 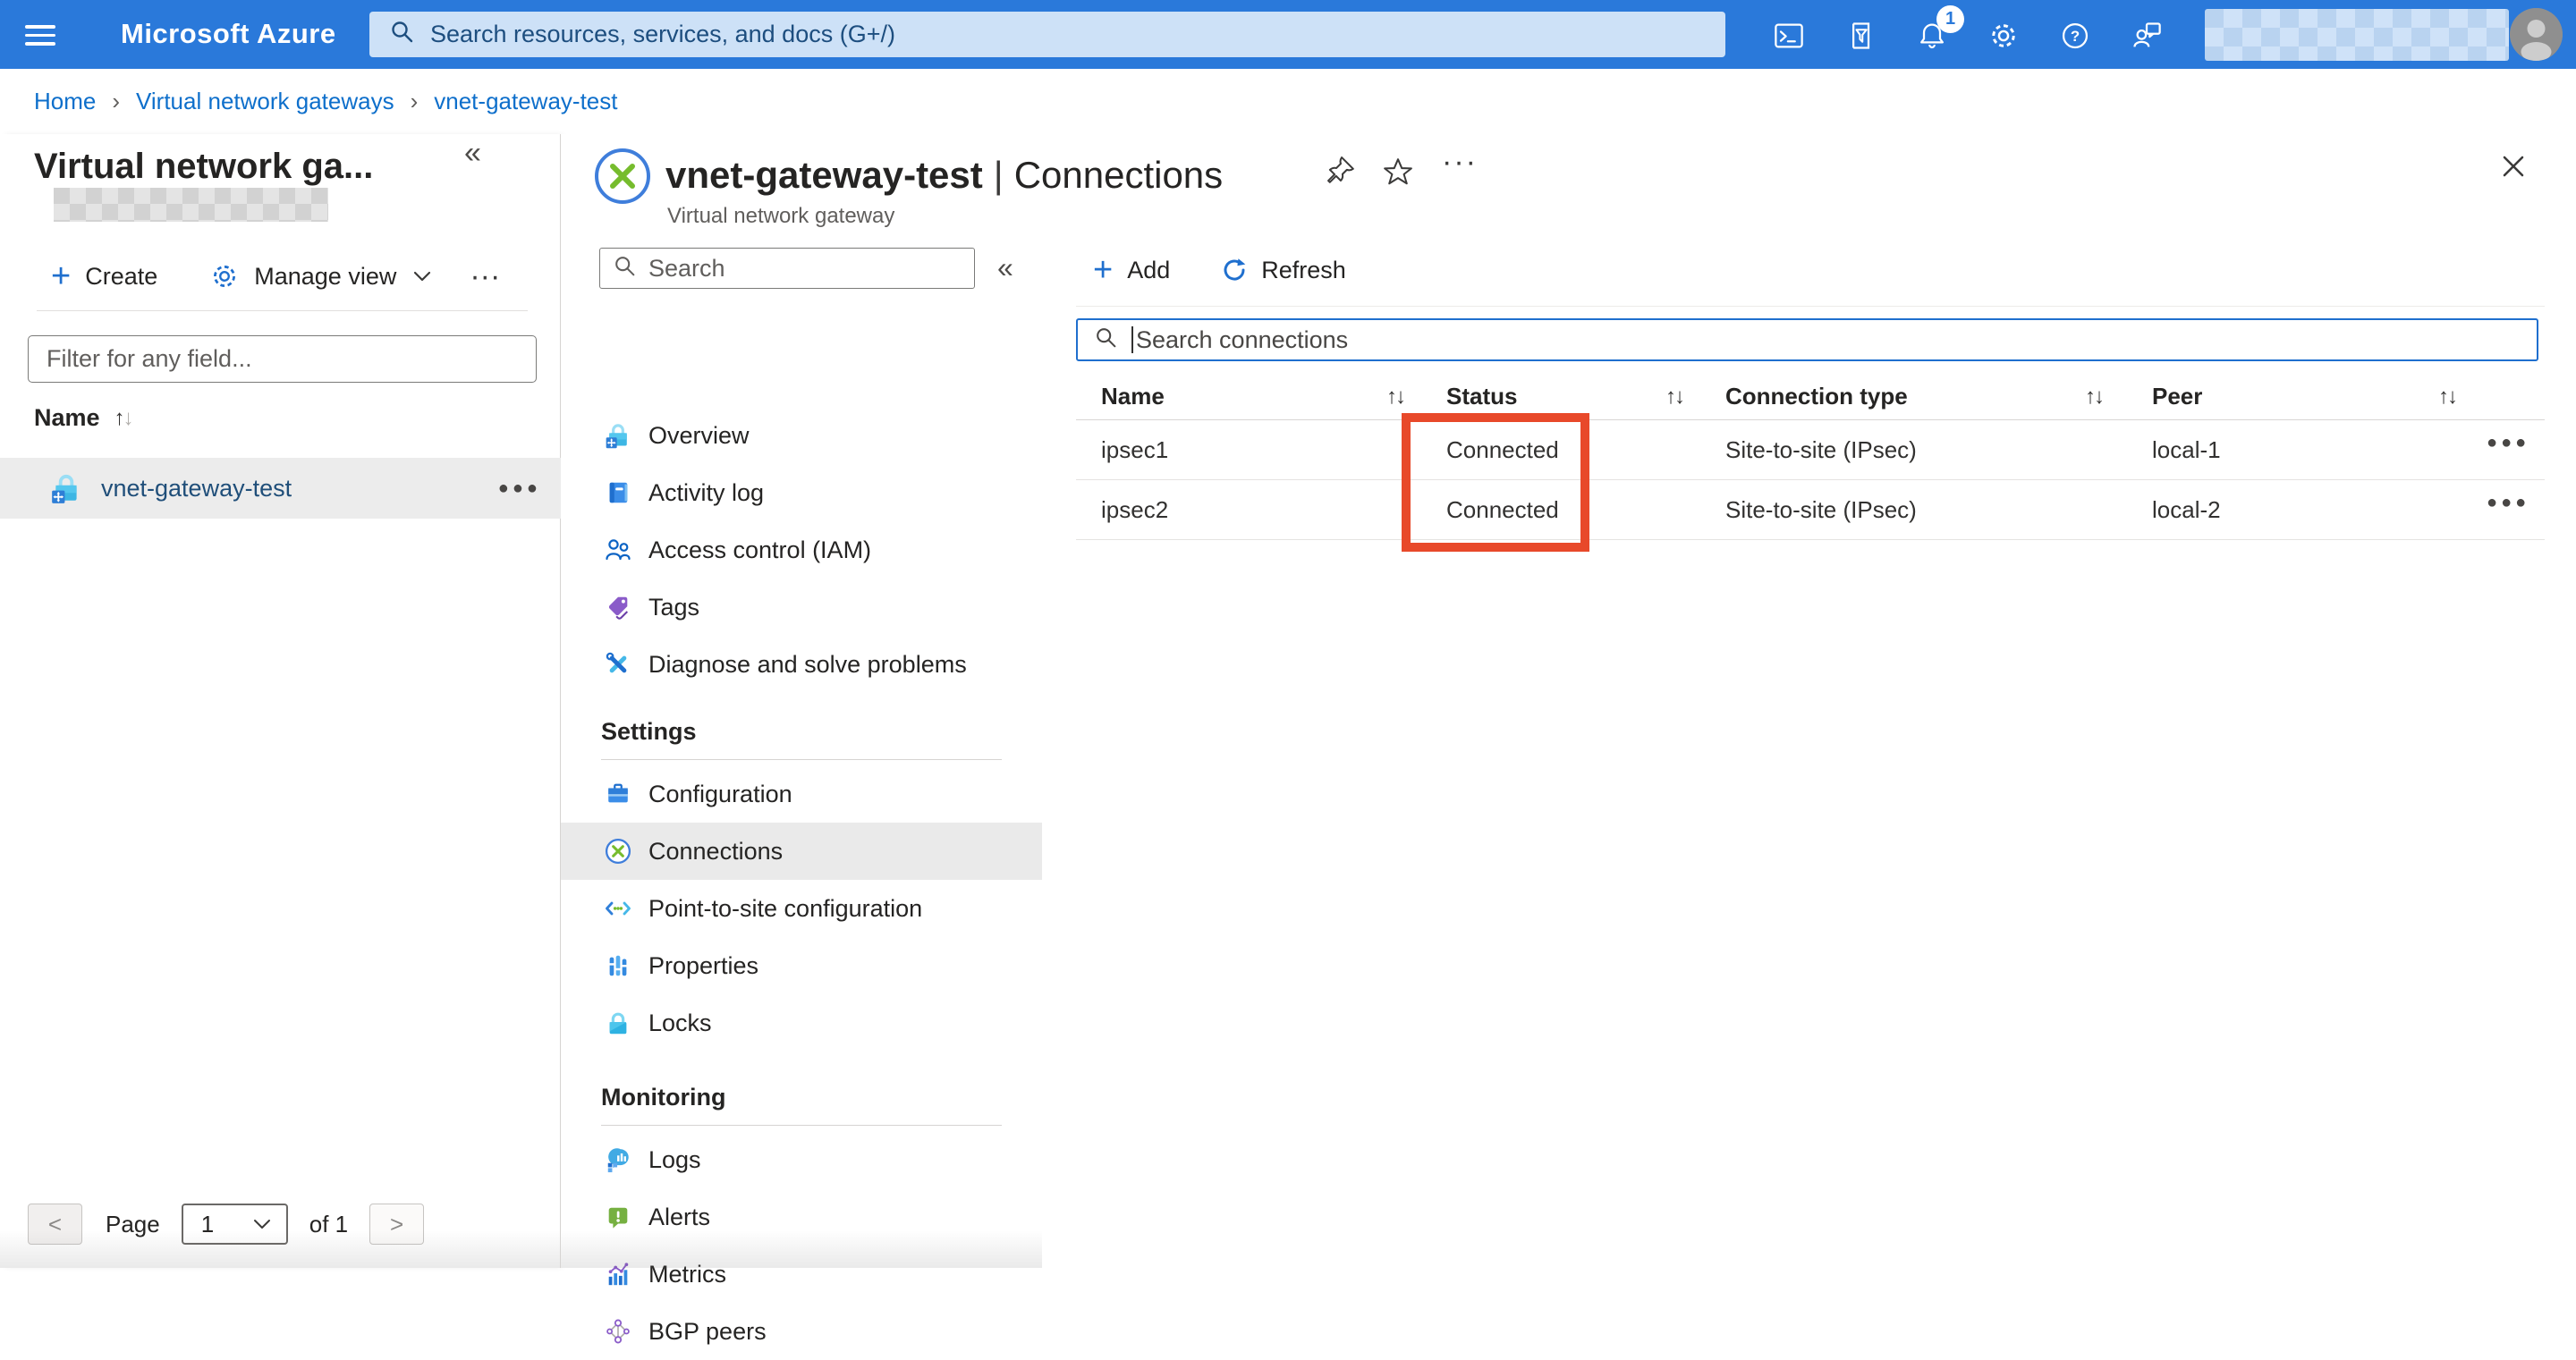 I want to click on page-count-label: of 1, so click(x=329, y=1224).